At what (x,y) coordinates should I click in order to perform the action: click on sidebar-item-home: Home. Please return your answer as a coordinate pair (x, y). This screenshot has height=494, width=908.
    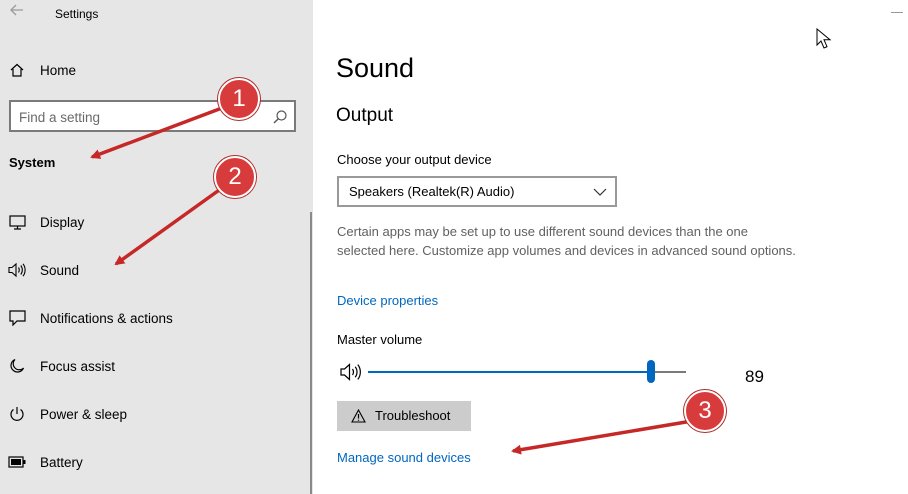
    Looking at the image, I should click on (156, 70).